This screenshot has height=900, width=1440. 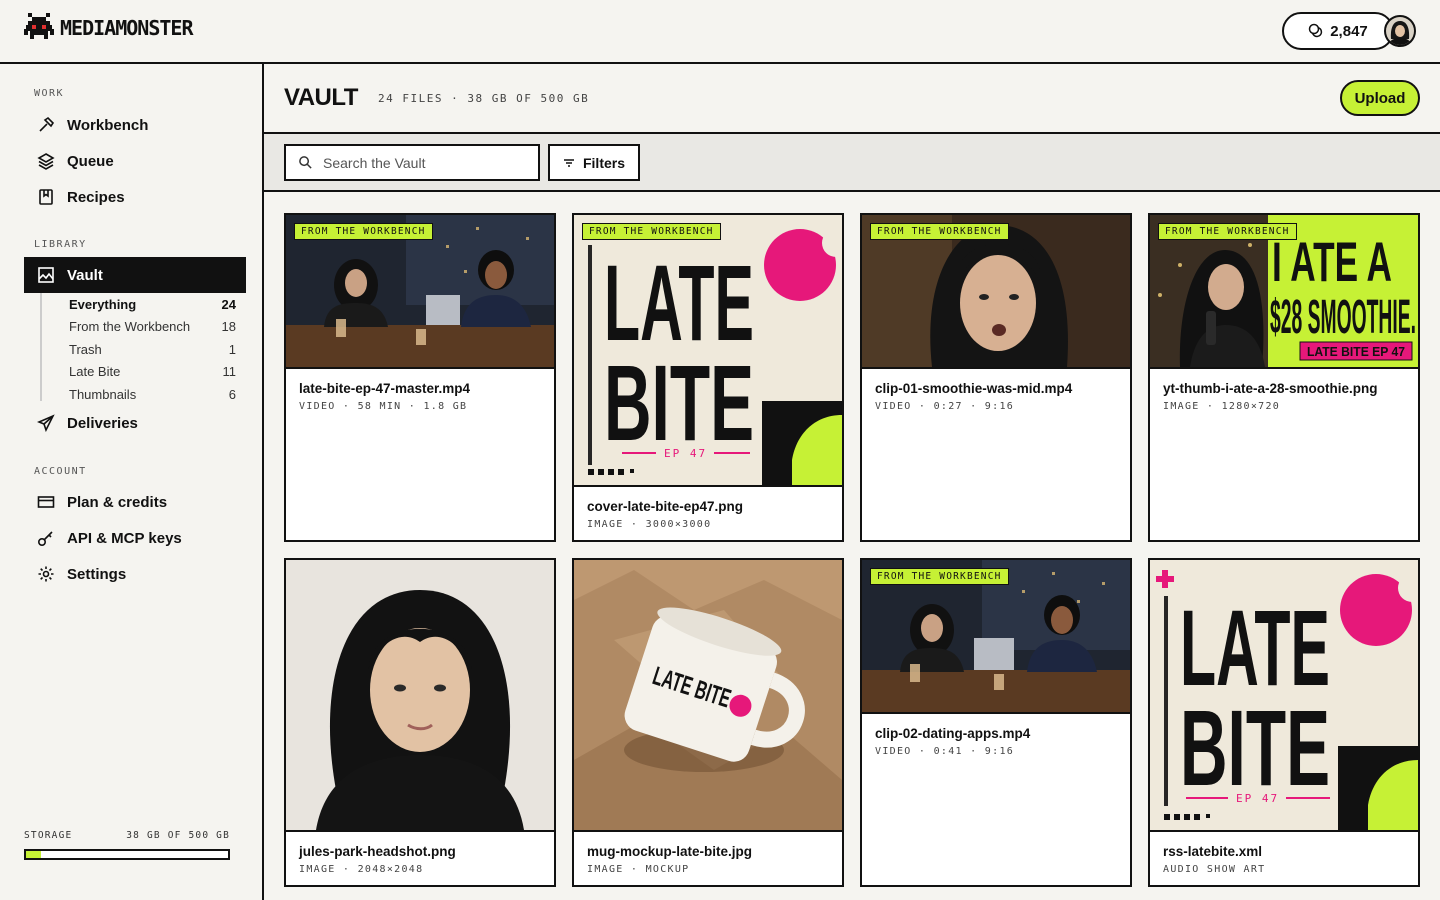 I want to click on search-placeholder: Search the Vault, so click(x=374, y=162).